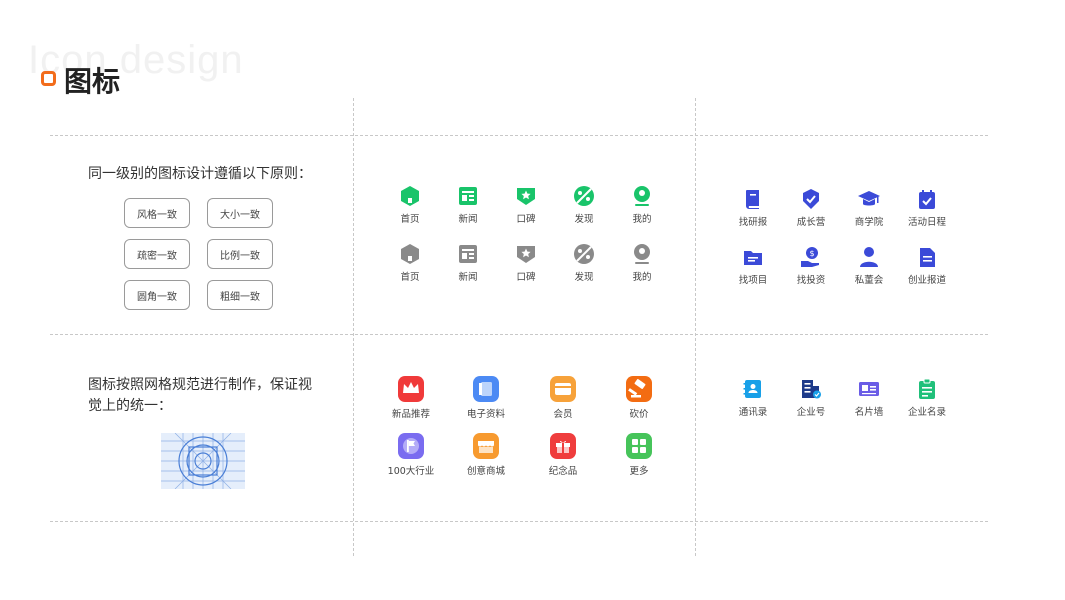 This screenshot has height=600, width=1065. I want to click on icon-label: 更多, so click(639, 471).